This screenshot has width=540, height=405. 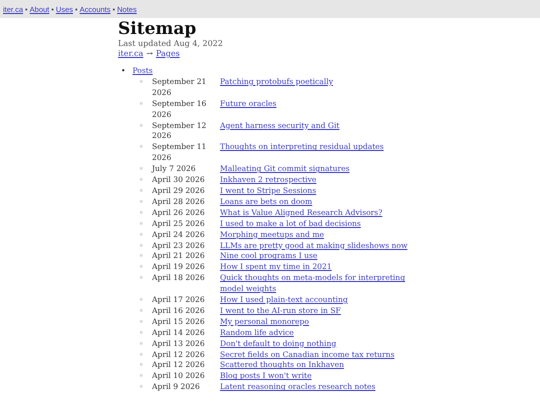 I want to click on breadcrumb-link: iter.ca, so click(x=131, y=54).